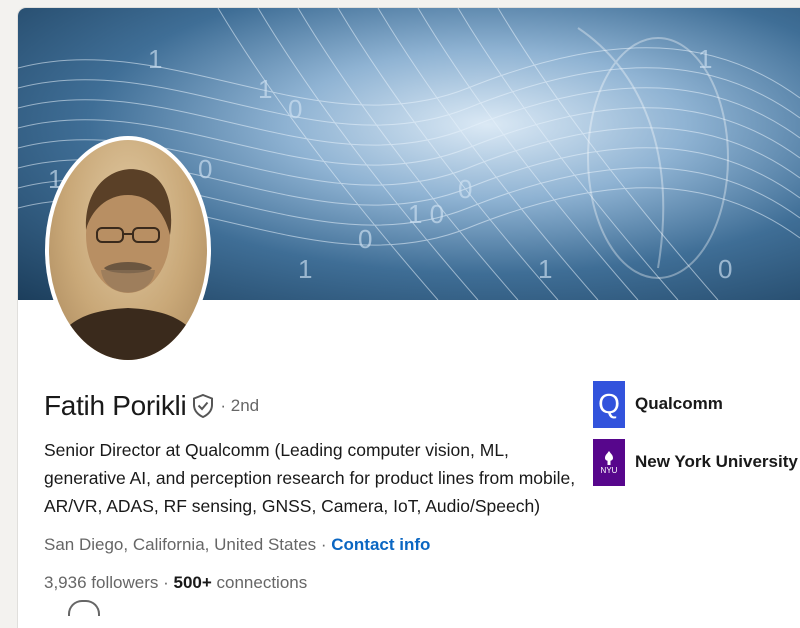 This screenshot has height=628, width=800. I want to click on connections-count: 500+, so click(192, 582).